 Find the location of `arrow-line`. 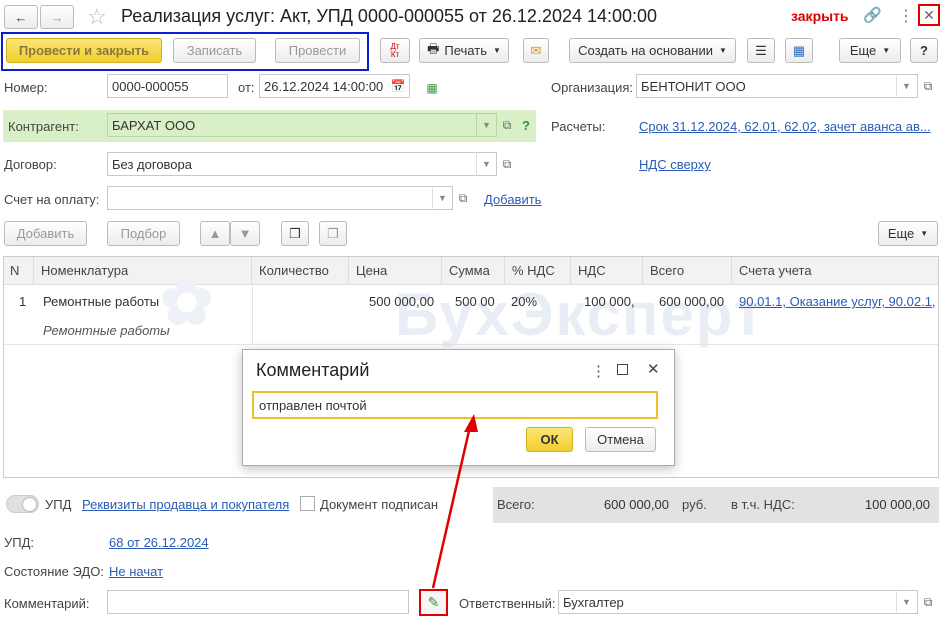

arrow-line is located at coordinates (452, 505).